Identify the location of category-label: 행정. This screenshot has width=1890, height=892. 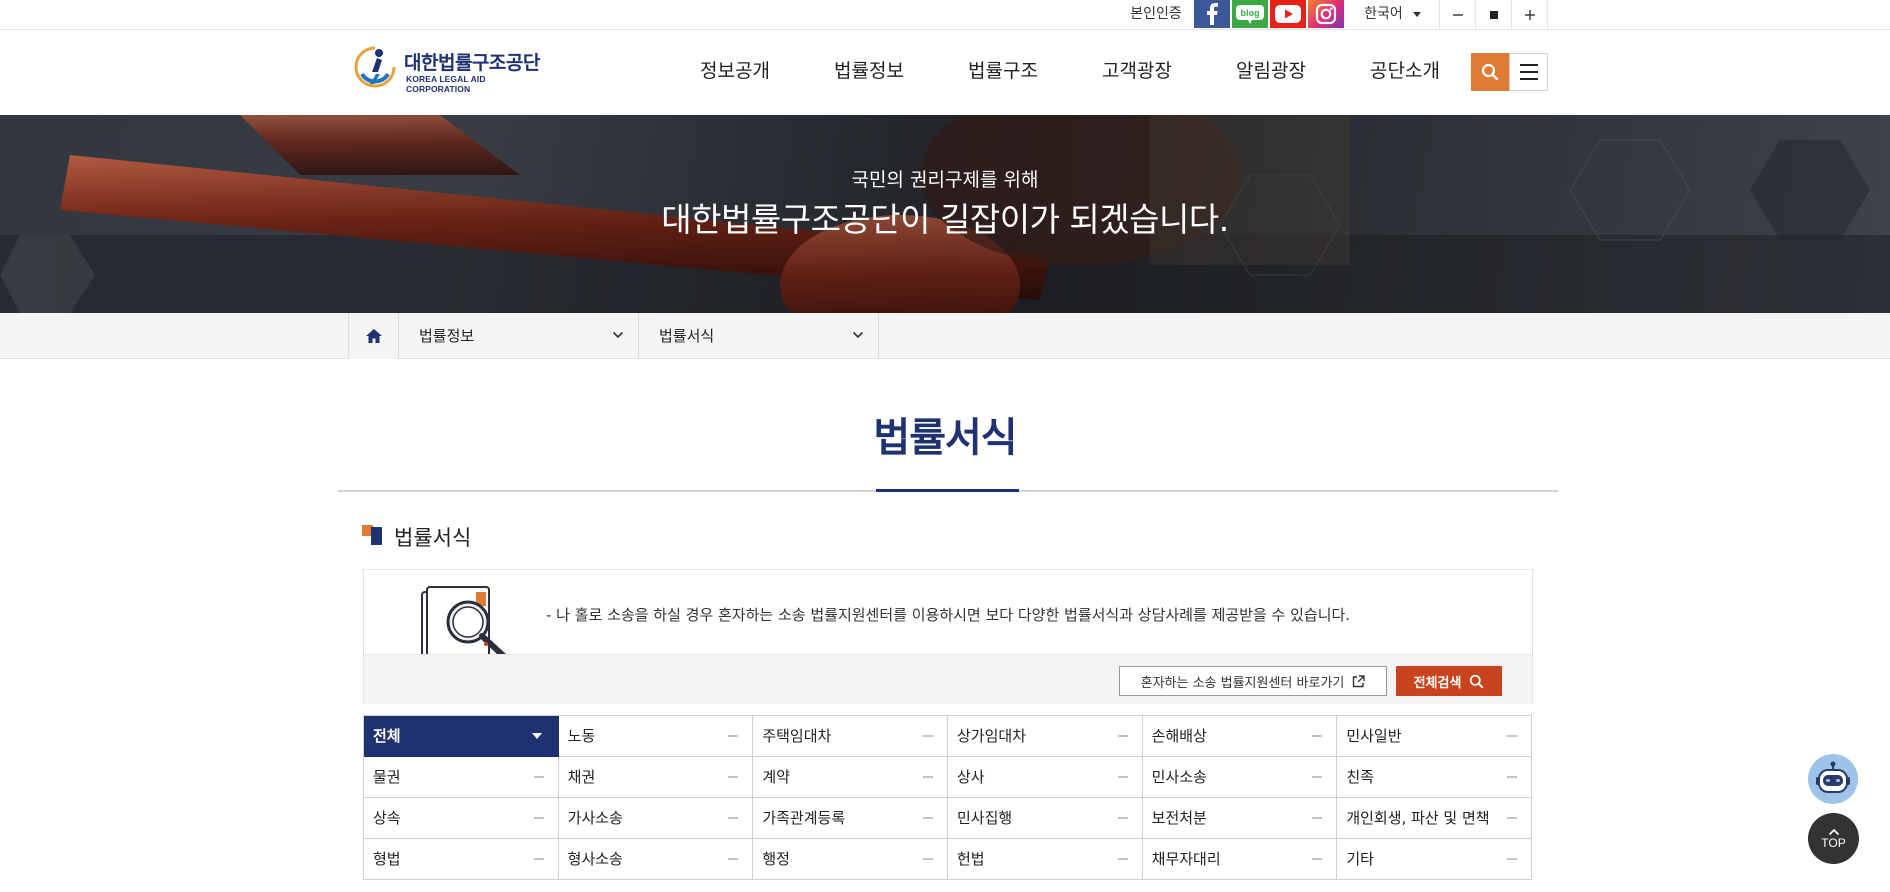
(776, 859).